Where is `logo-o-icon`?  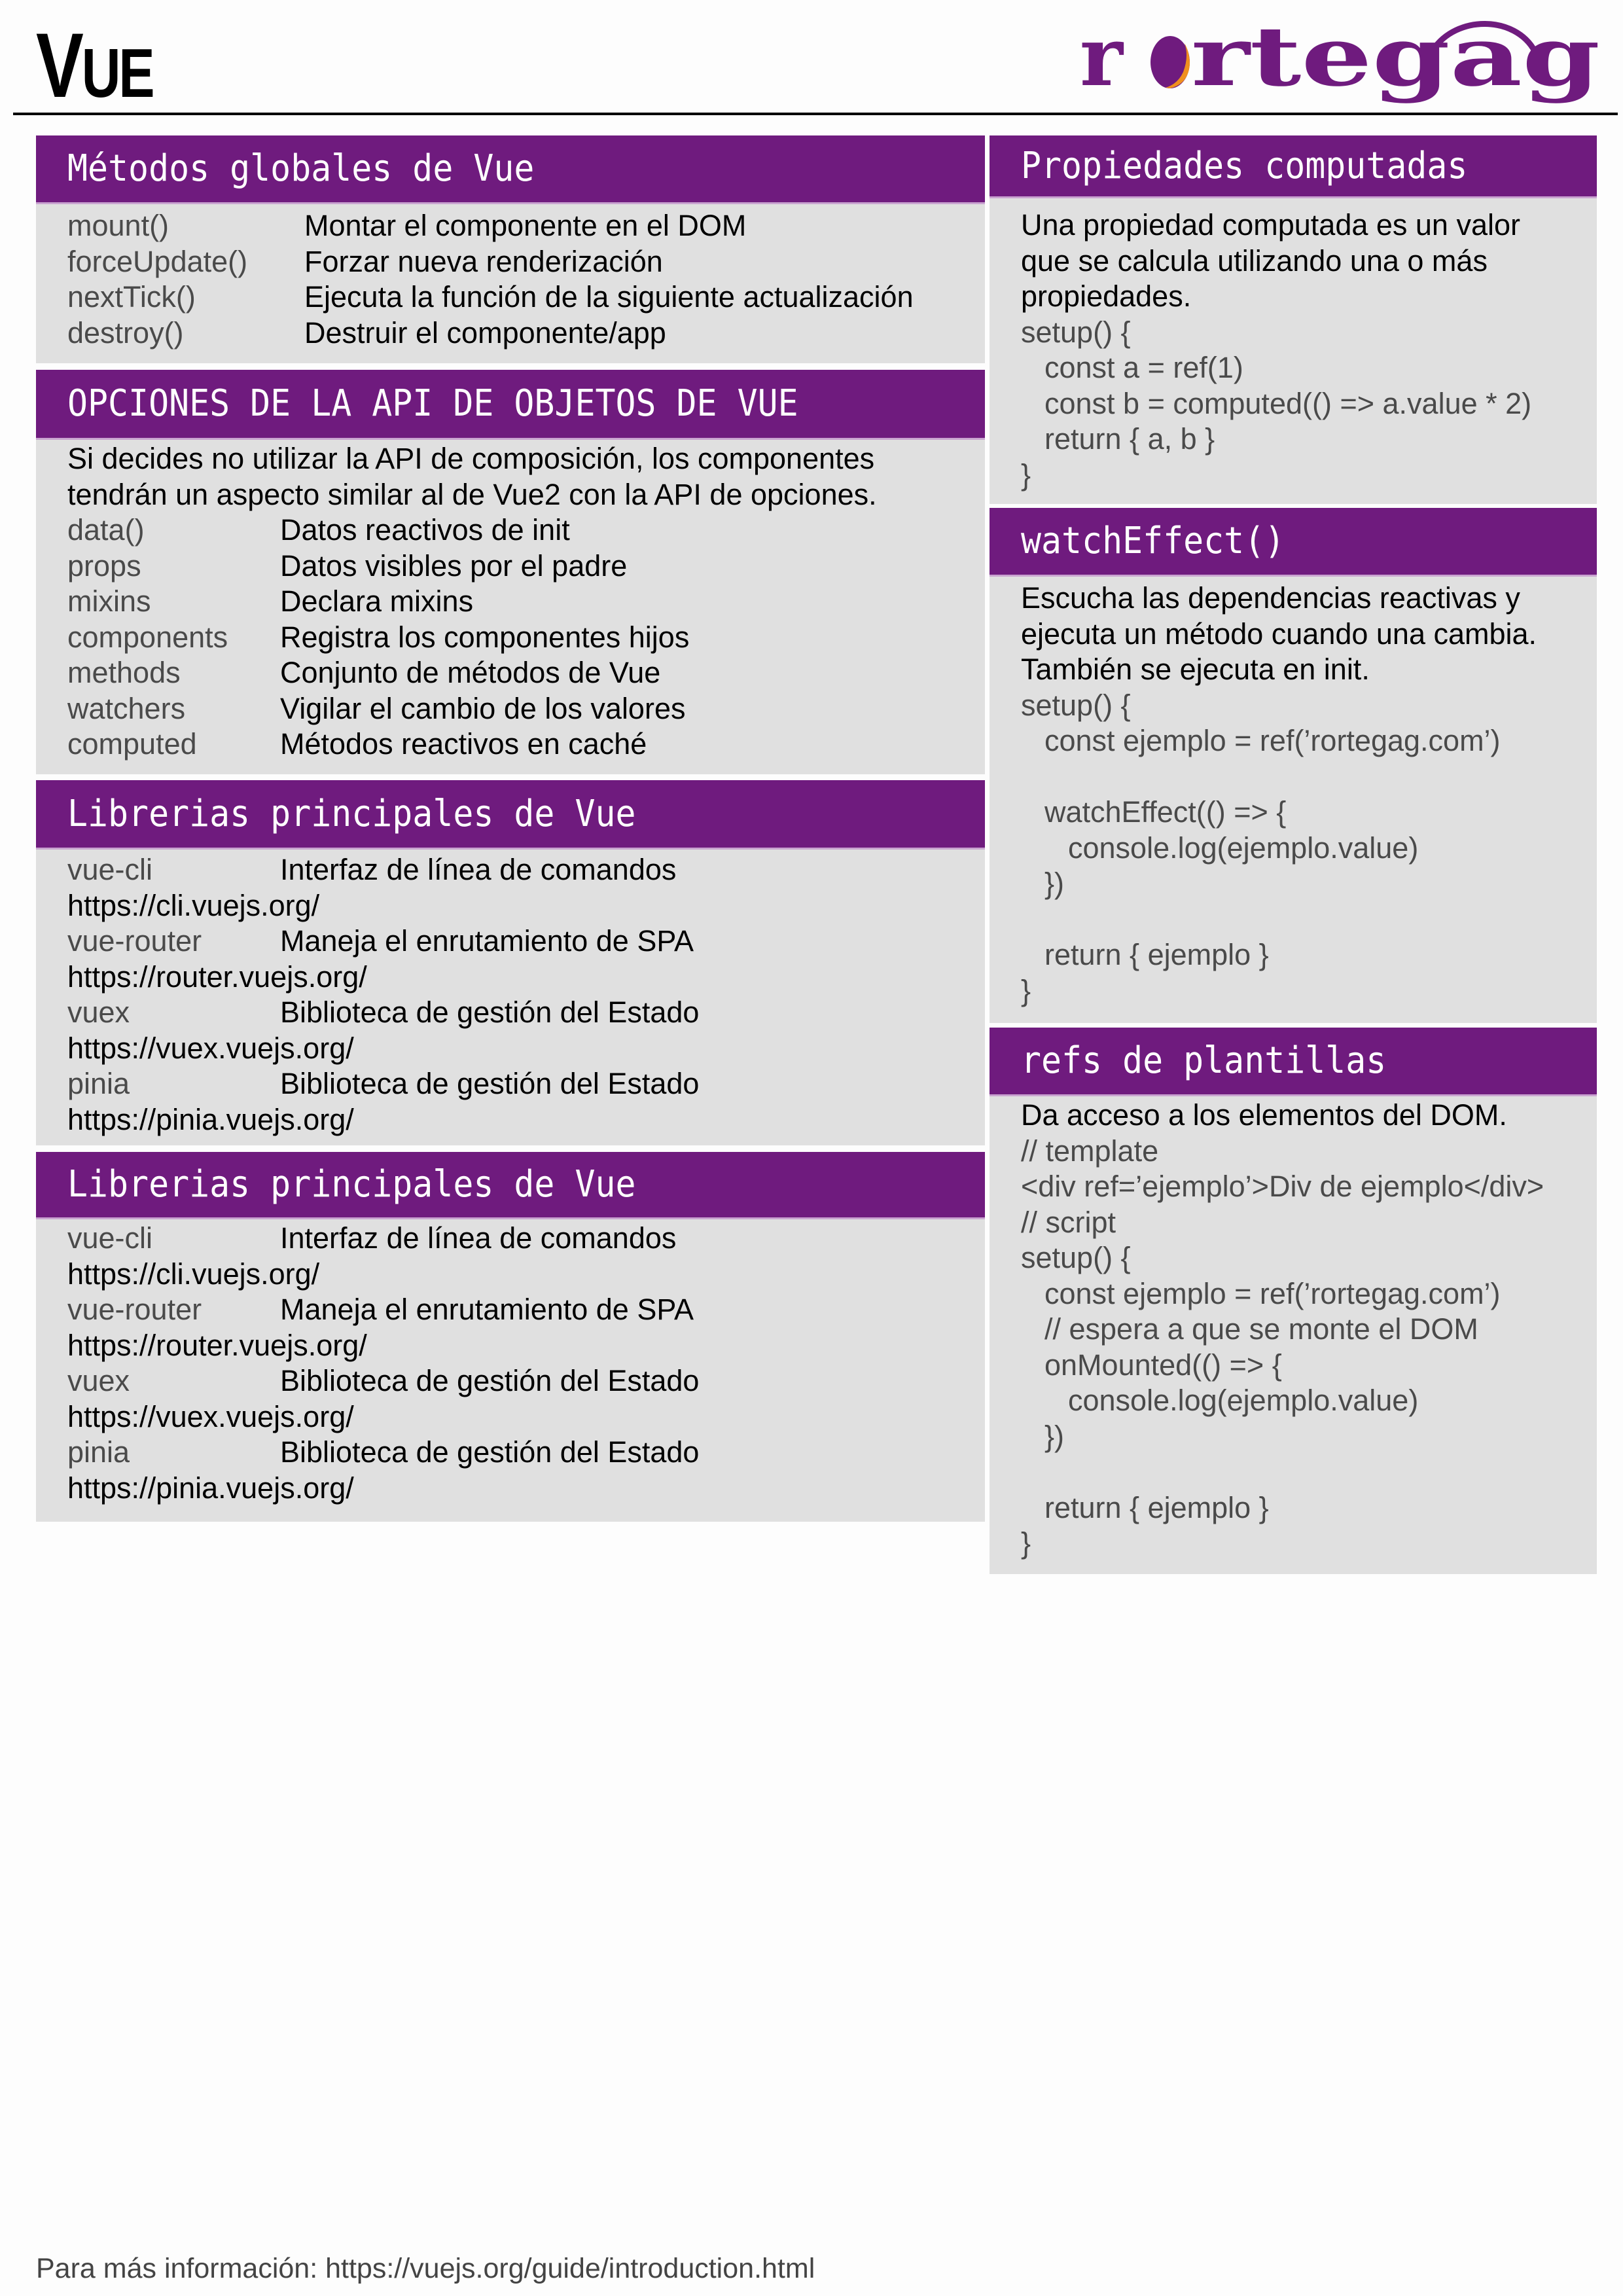 logo-o-icon is located at coordinates (1170, 62).